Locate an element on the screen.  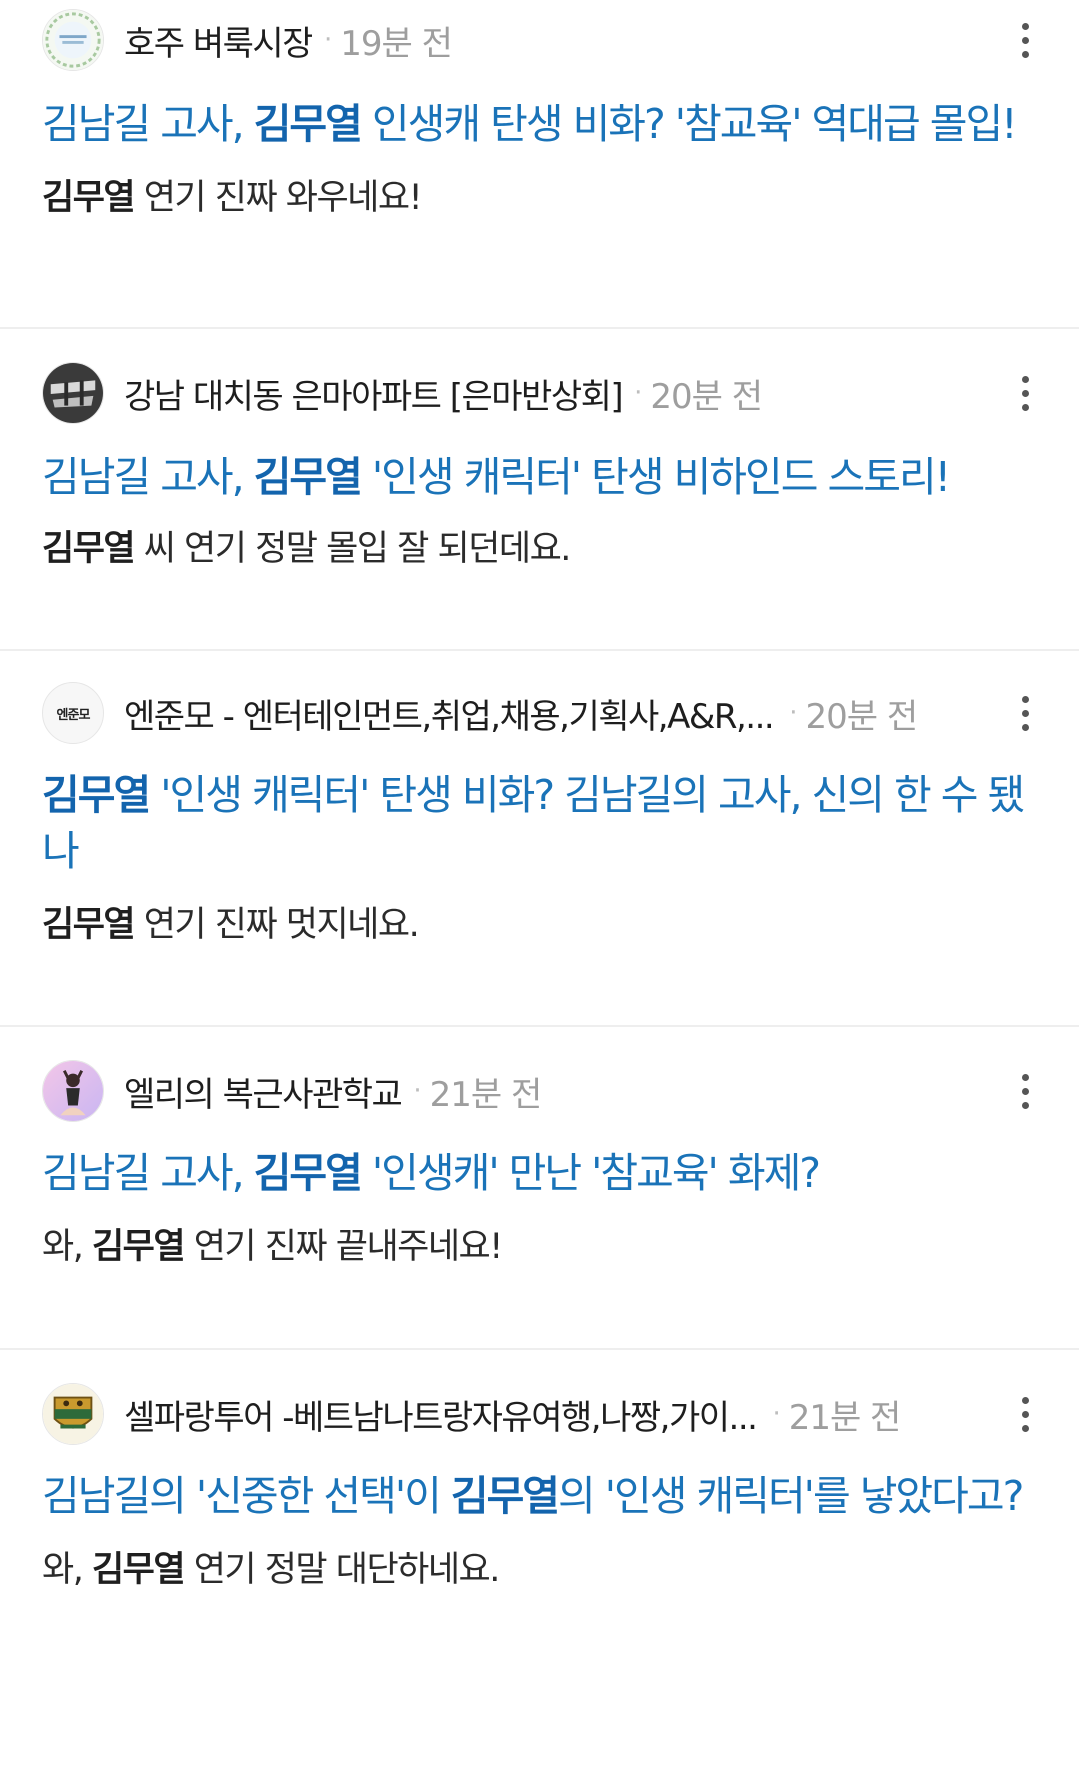
post-snippet: 김무열 씨 연기 정말 몰입 잘 되던데요. is located at coordinates (539, 549).